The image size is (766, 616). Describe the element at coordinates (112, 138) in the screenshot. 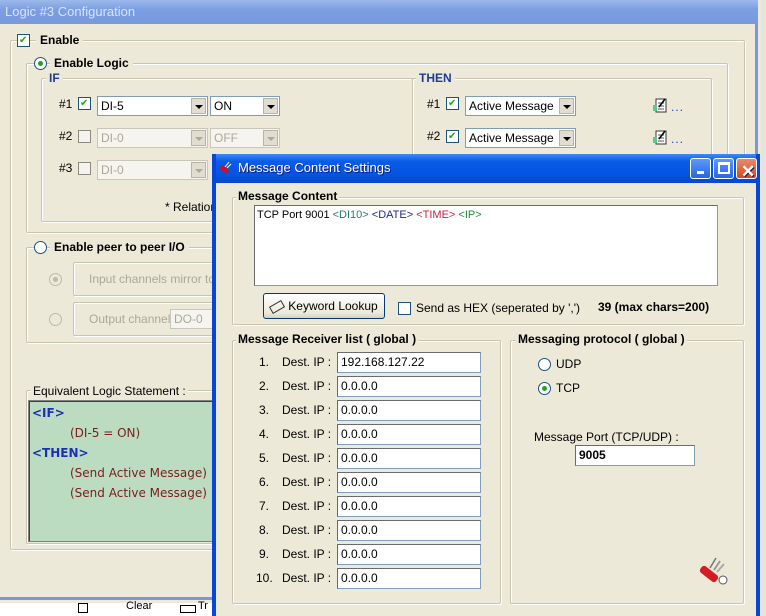

I see `if-row-2-channel-value: DI-0` at that location.